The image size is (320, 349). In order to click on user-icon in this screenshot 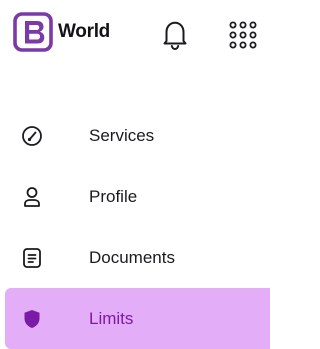, I will do `click(32, 196)`.